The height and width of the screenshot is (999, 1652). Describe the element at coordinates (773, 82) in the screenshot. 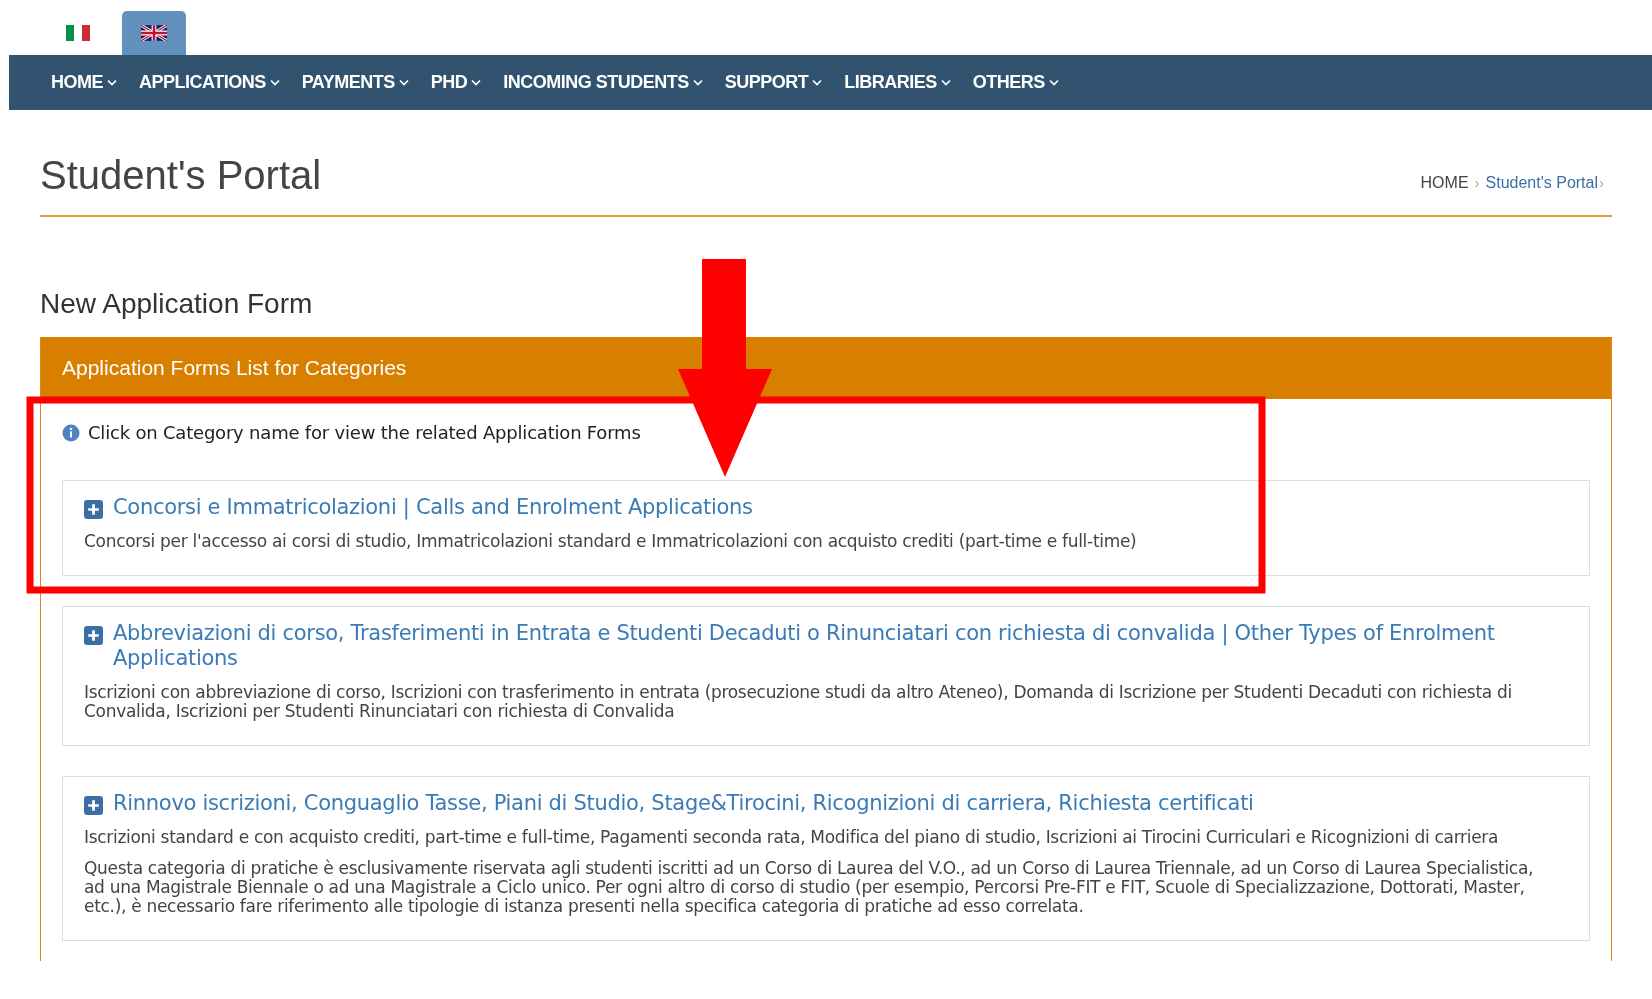

I see `nav-menu-item: SUPPORT` at that location.